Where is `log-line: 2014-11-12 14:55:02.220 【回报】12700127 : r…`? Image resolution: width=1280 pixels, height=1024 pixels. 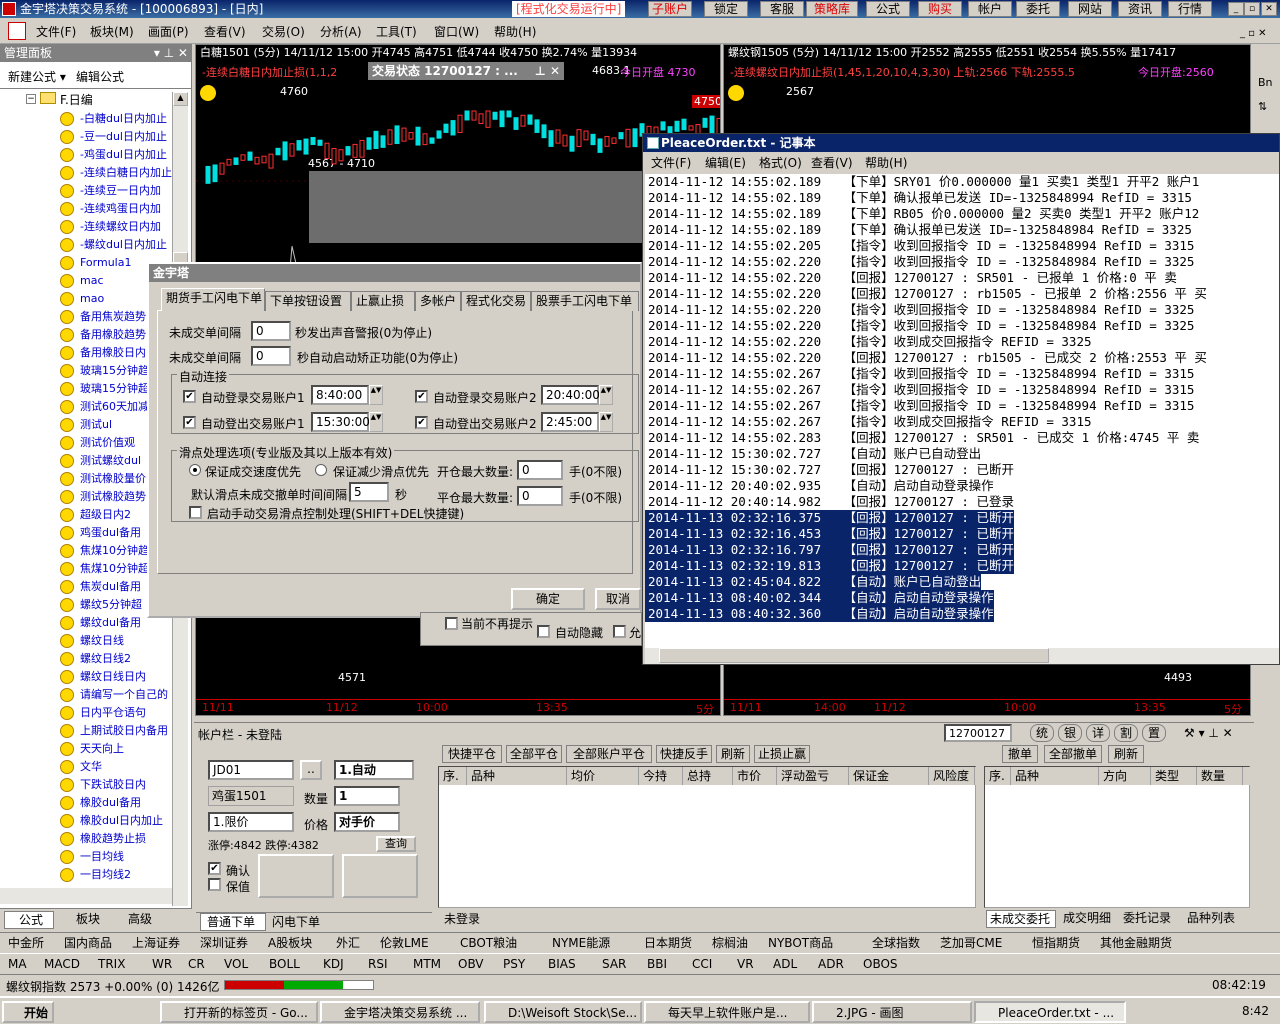 log-line: 2014-11-12 14:55:02.220 【回报】12700127 : r… is located at coordinates (962, 358).